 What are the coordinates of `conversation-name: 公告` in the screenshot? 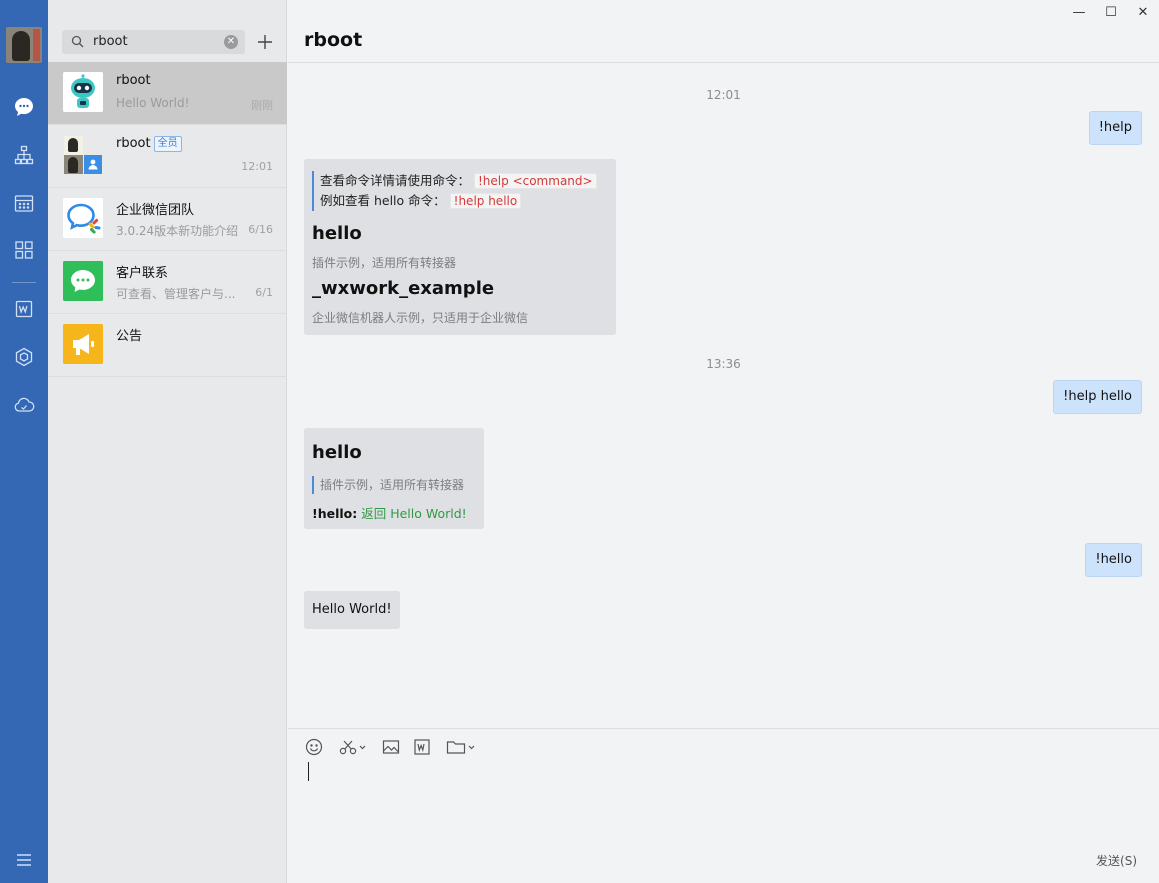 It's located at (129, 336).